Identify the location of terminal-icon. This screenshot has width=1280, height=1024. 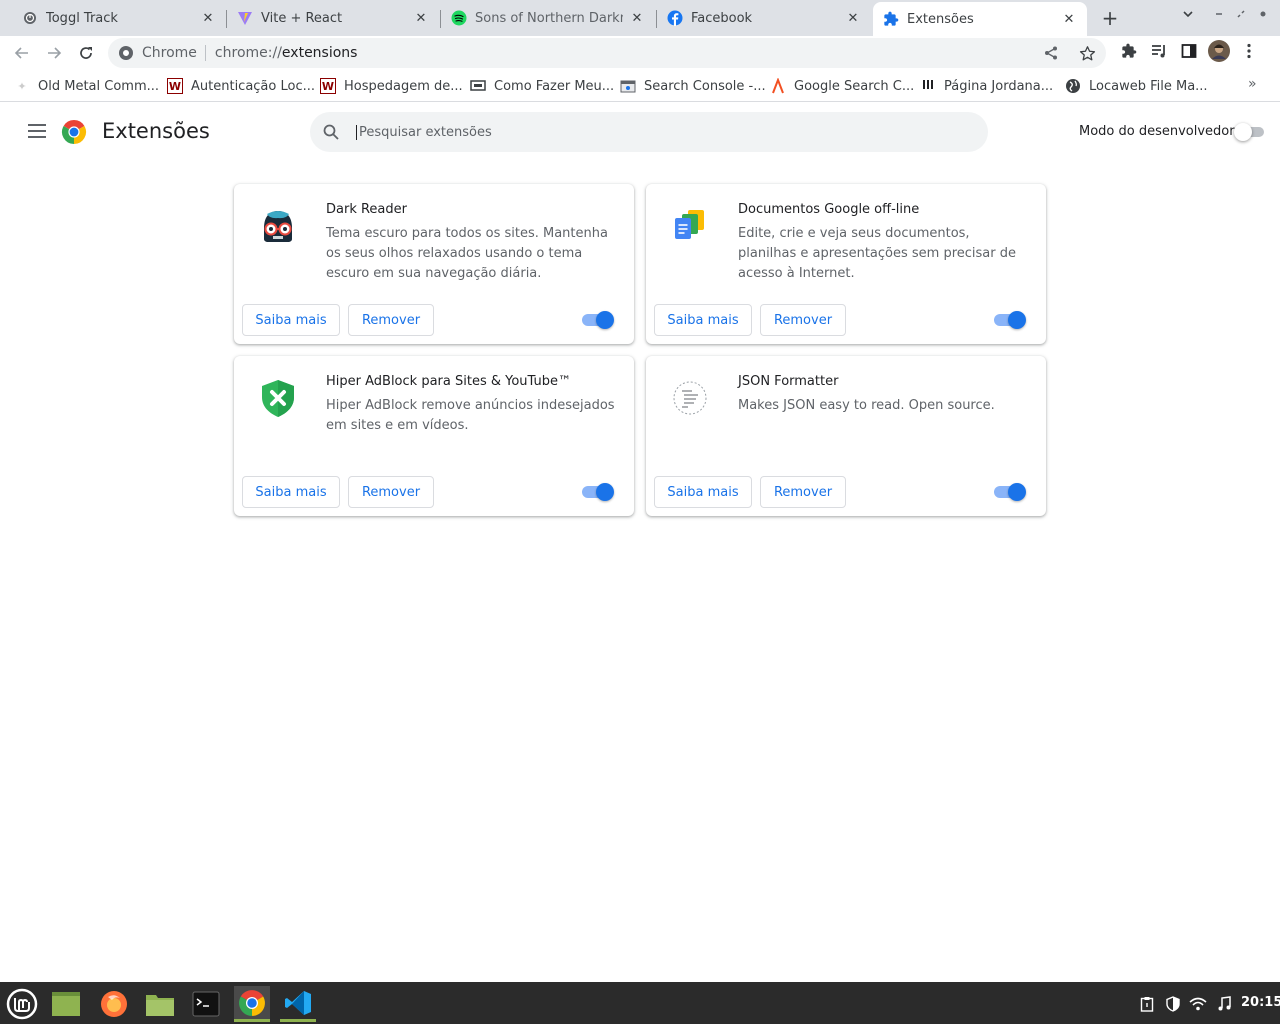
(206, 1004).